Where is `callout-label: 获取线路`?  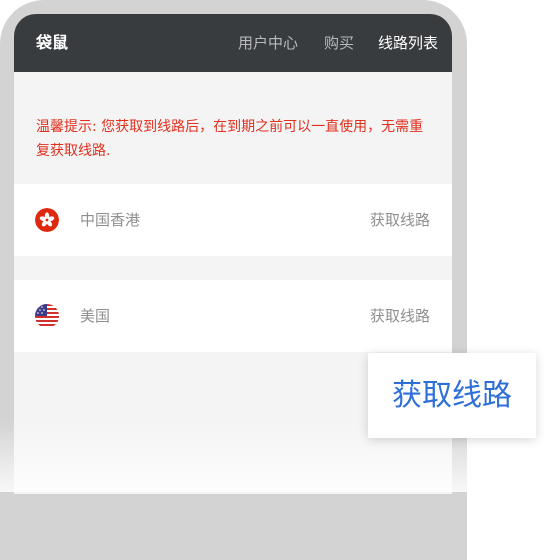 callout-label: 获取线路 is located at coordinates (452, 395).